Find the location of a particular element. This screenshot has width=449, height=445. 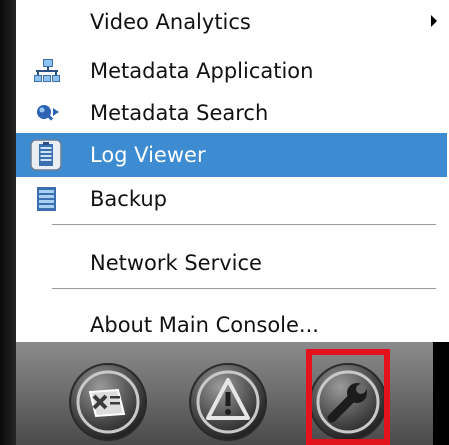

menu-item-label: Backup is located at coordinates (128, 199).